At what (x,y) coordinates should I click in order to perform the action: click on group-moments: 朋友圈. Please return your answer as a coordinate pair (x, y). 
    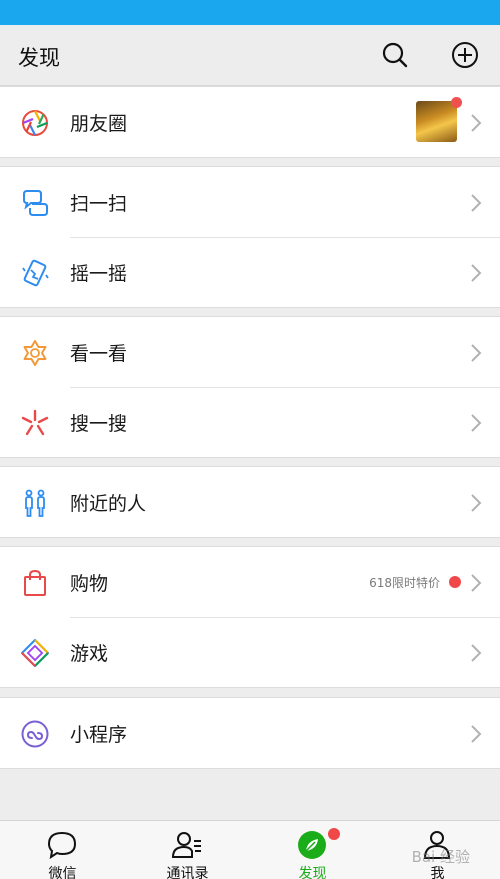
    Looking at the image, I should click on (250, 122).